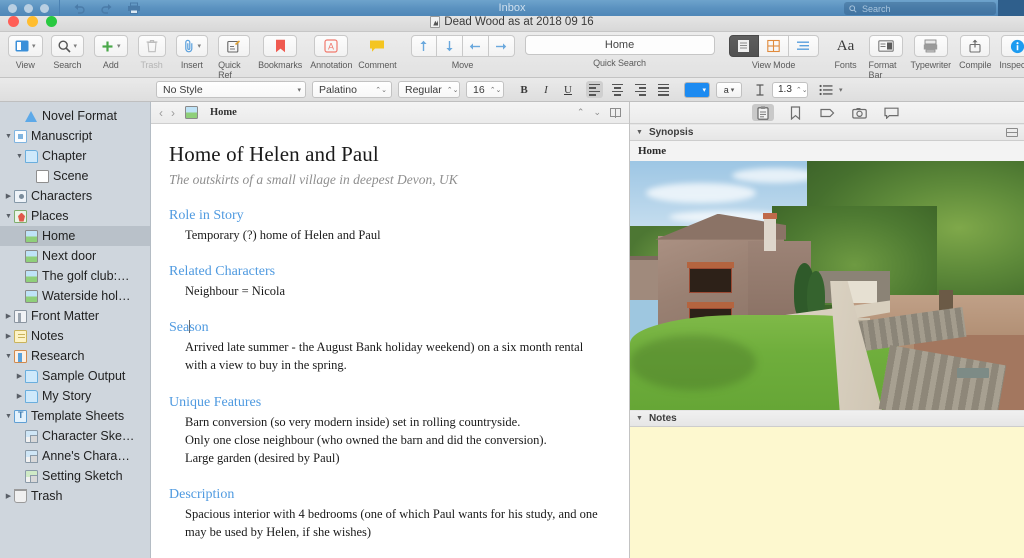  What do you see at coordinates (795, 112) in the screenshot?
I see `inspector-tab-bookmarks` at bounding box center [795, 112].